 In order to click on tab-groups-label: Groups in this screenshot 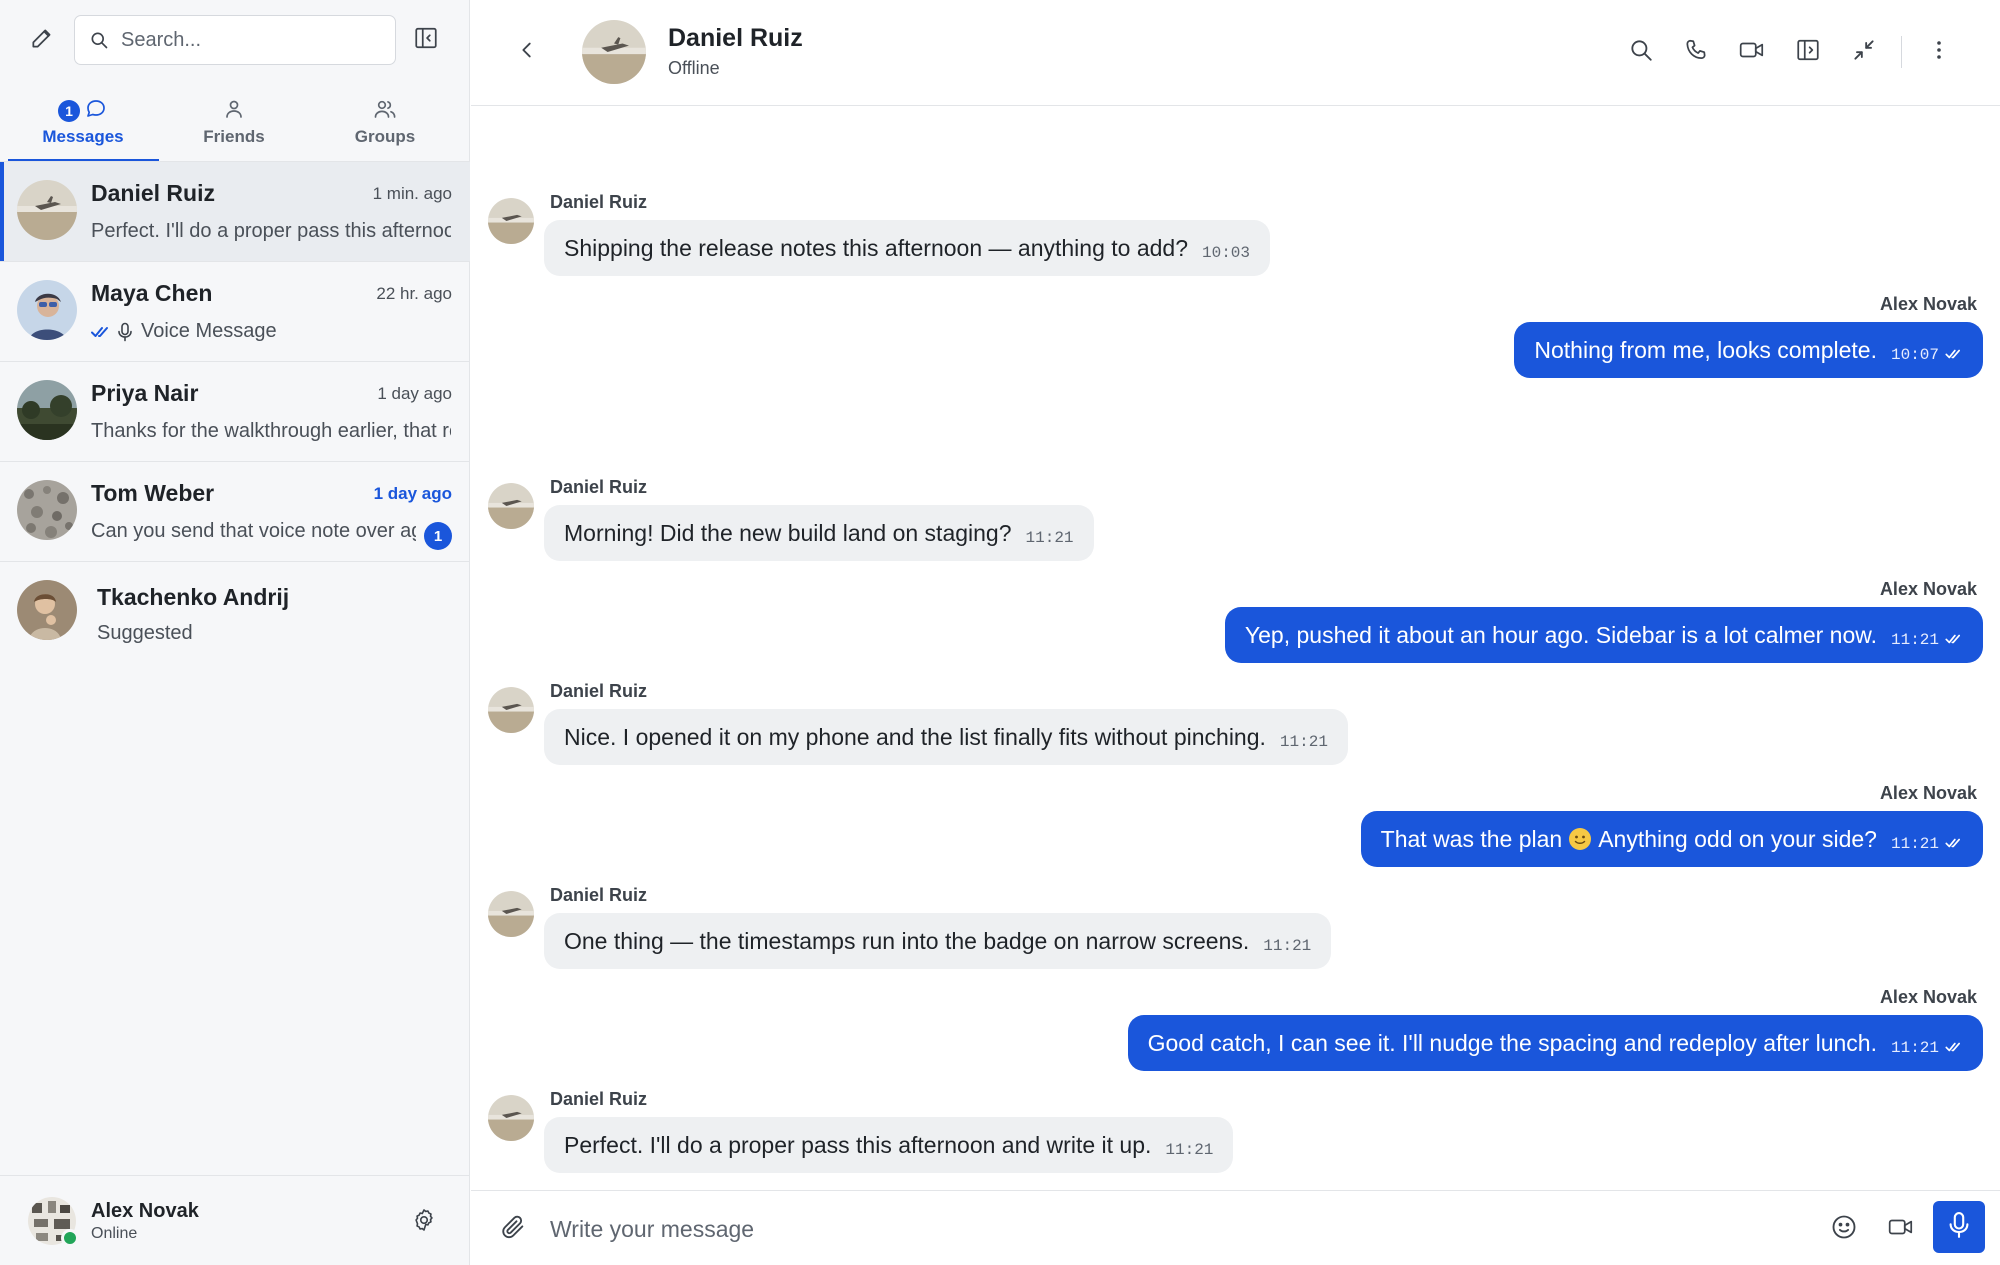, I will do `click(385, 136)`.